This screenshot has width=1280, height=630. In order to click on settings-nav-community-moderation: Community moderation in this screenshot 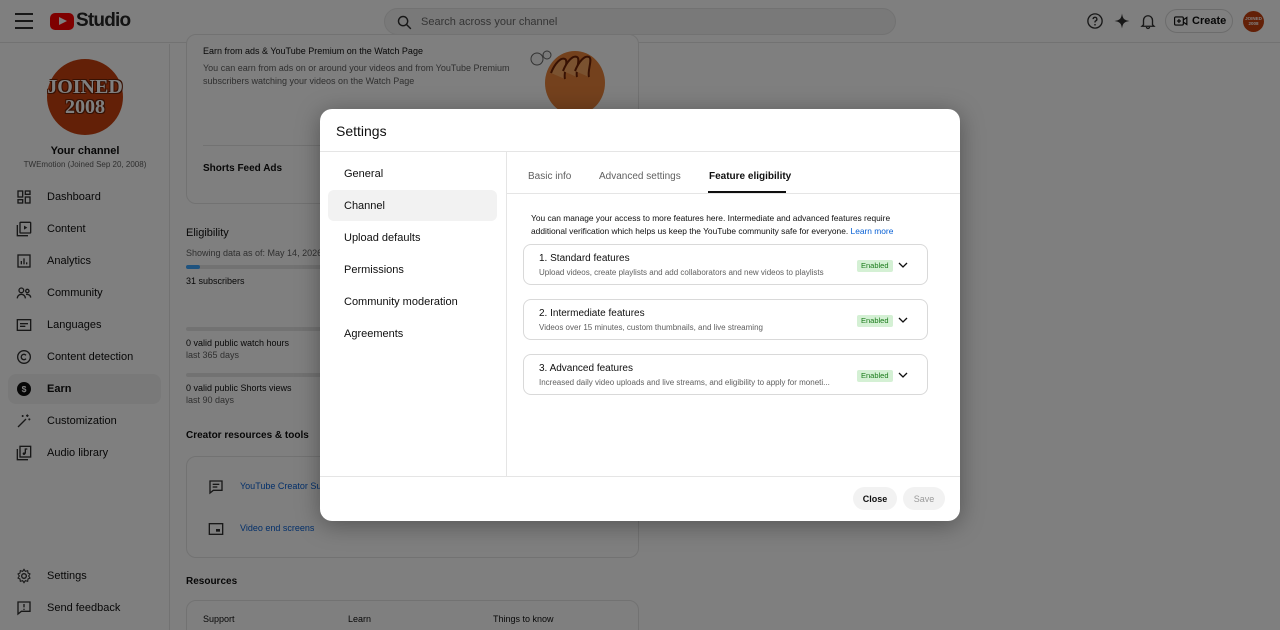, I will do `click(412, 301)`.